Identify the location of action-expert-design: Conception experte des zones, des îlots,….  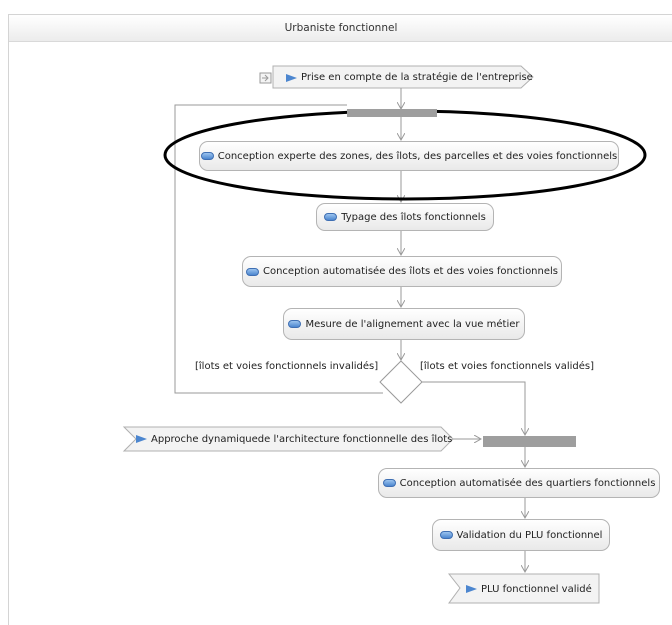
(409, 156).